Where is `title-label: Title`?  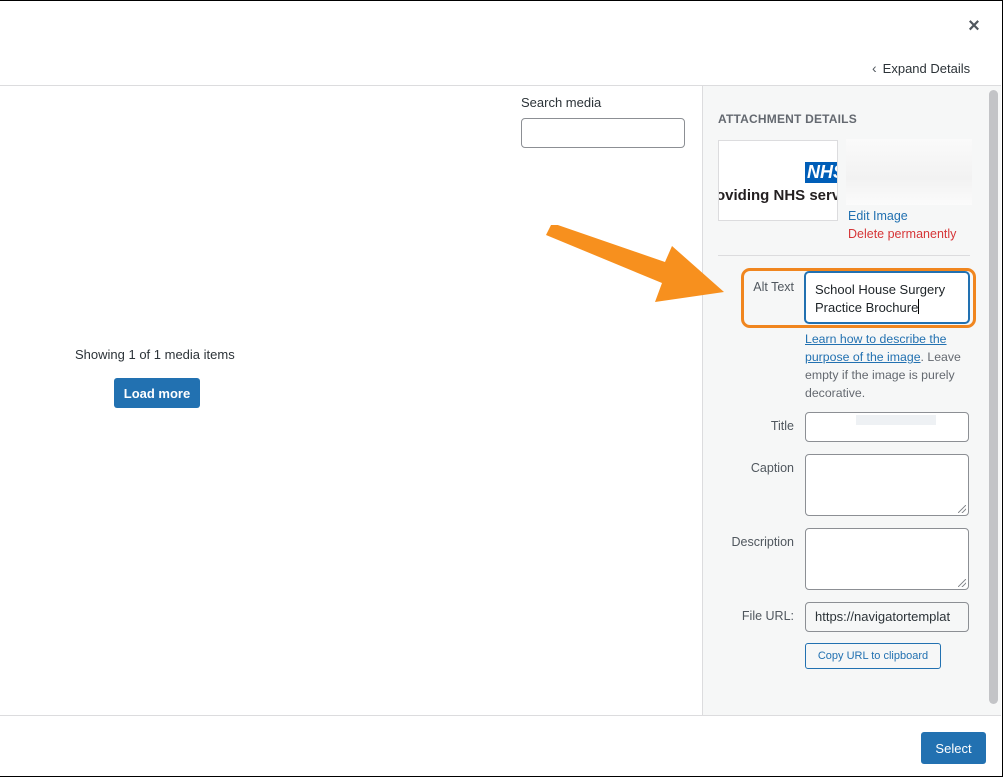
title-label: Title is located at coordinates (782, 426).